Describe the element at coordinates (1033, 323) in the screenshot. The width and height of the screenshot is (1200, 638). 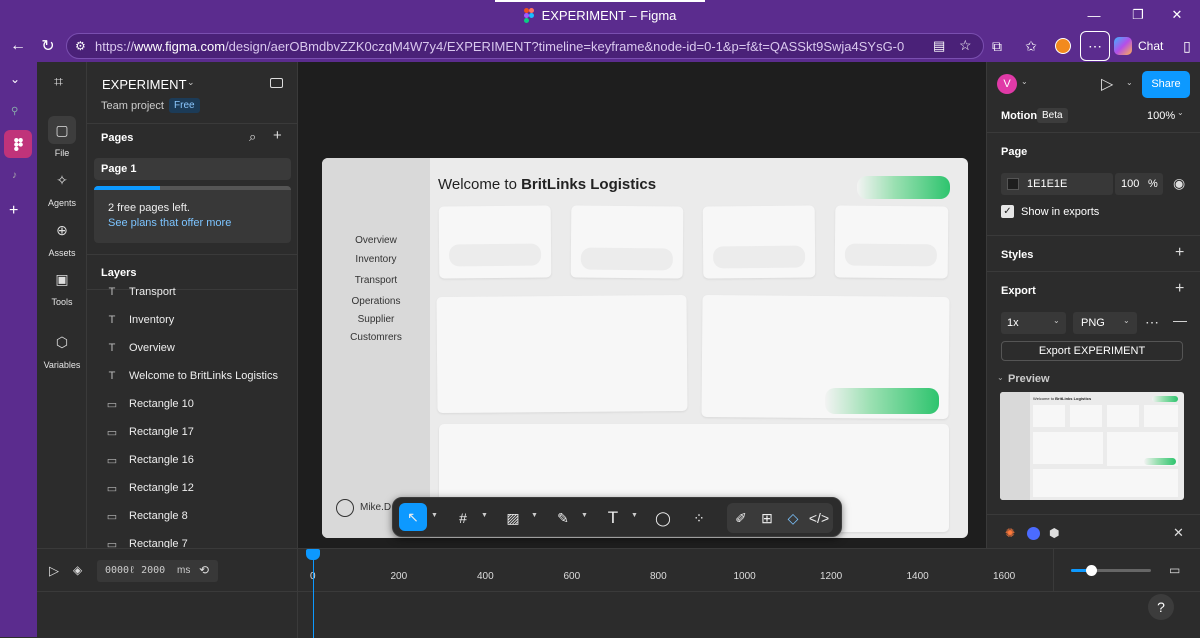
I see `export-scale-select: 1x ⌄` at that location.